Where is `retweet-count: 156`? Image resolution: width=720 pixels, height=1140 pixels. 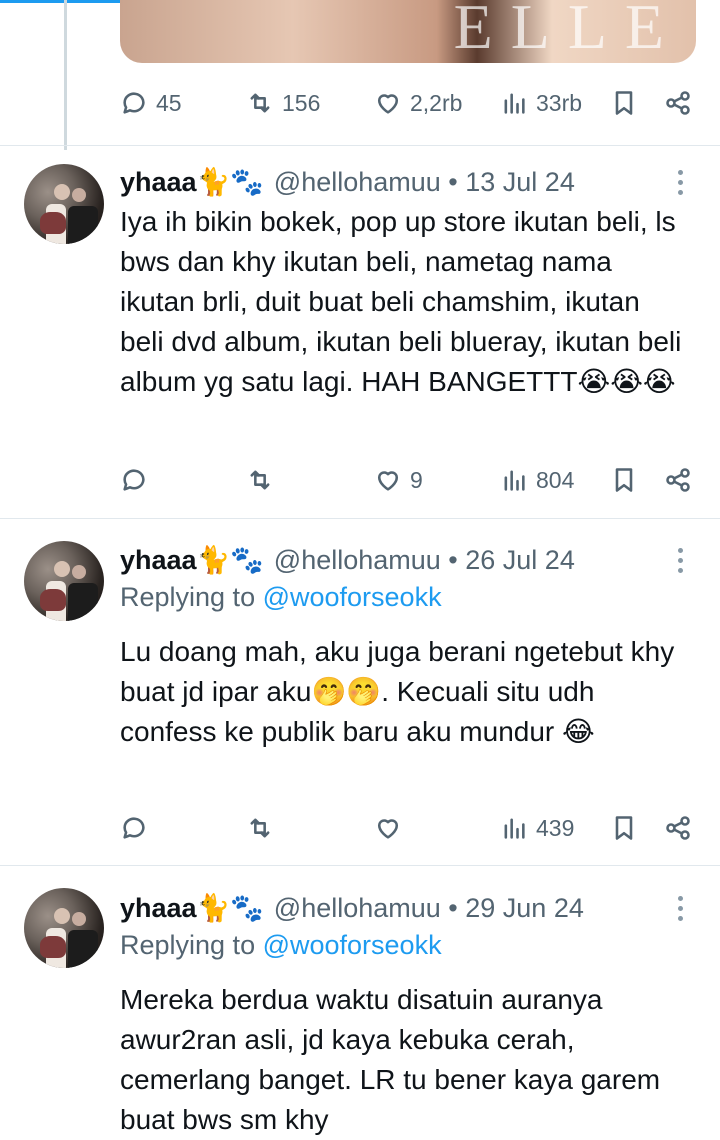 retweet-count: 156 is located at coordinates (301, 102).